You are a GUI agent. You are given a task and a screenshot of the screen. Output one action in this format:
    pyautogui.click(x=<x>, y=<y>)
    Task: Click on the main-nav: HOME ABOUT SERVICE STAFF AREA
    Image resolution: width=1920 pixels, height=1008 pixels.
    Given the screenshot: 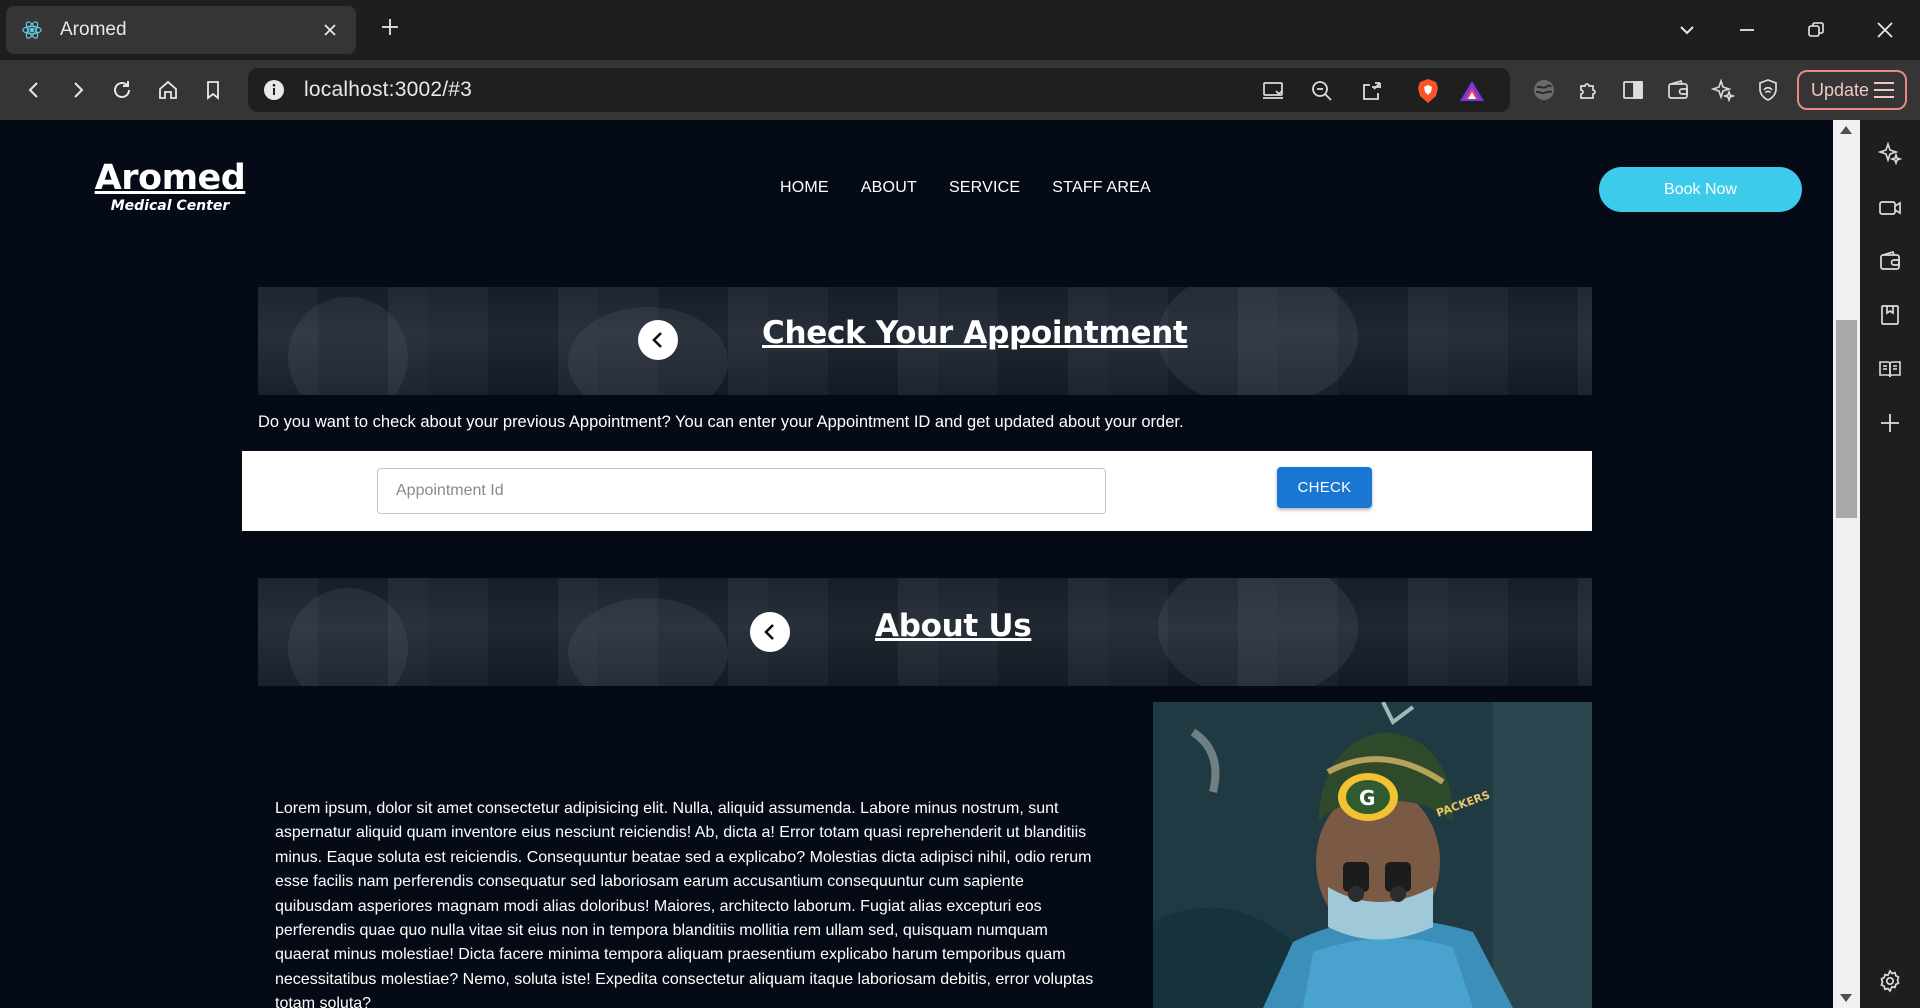 What is the action you would take?
    pyautogui.click(x=965, y=188)
    